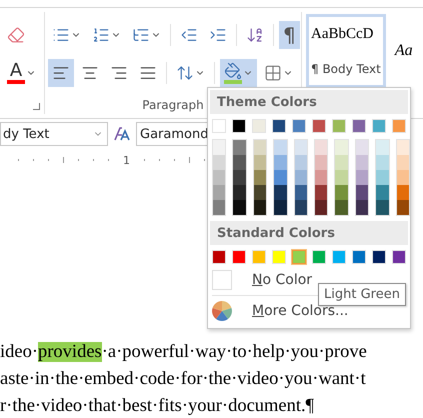 The image size is (423, 418). I want to click on shading-button, so click(238, 73).